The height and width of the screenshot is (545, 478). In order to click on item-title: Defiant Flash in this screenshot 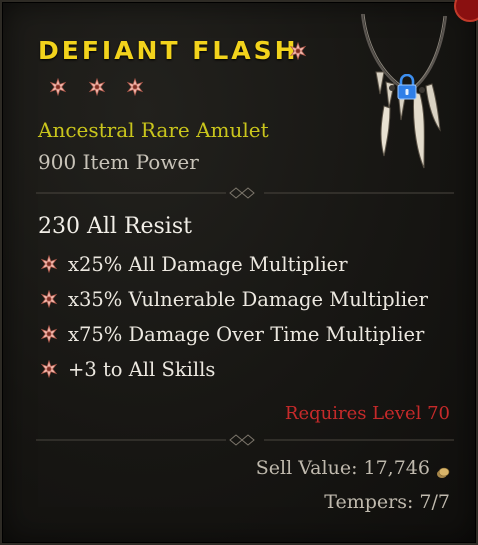, I will do `click(168, 50)`.